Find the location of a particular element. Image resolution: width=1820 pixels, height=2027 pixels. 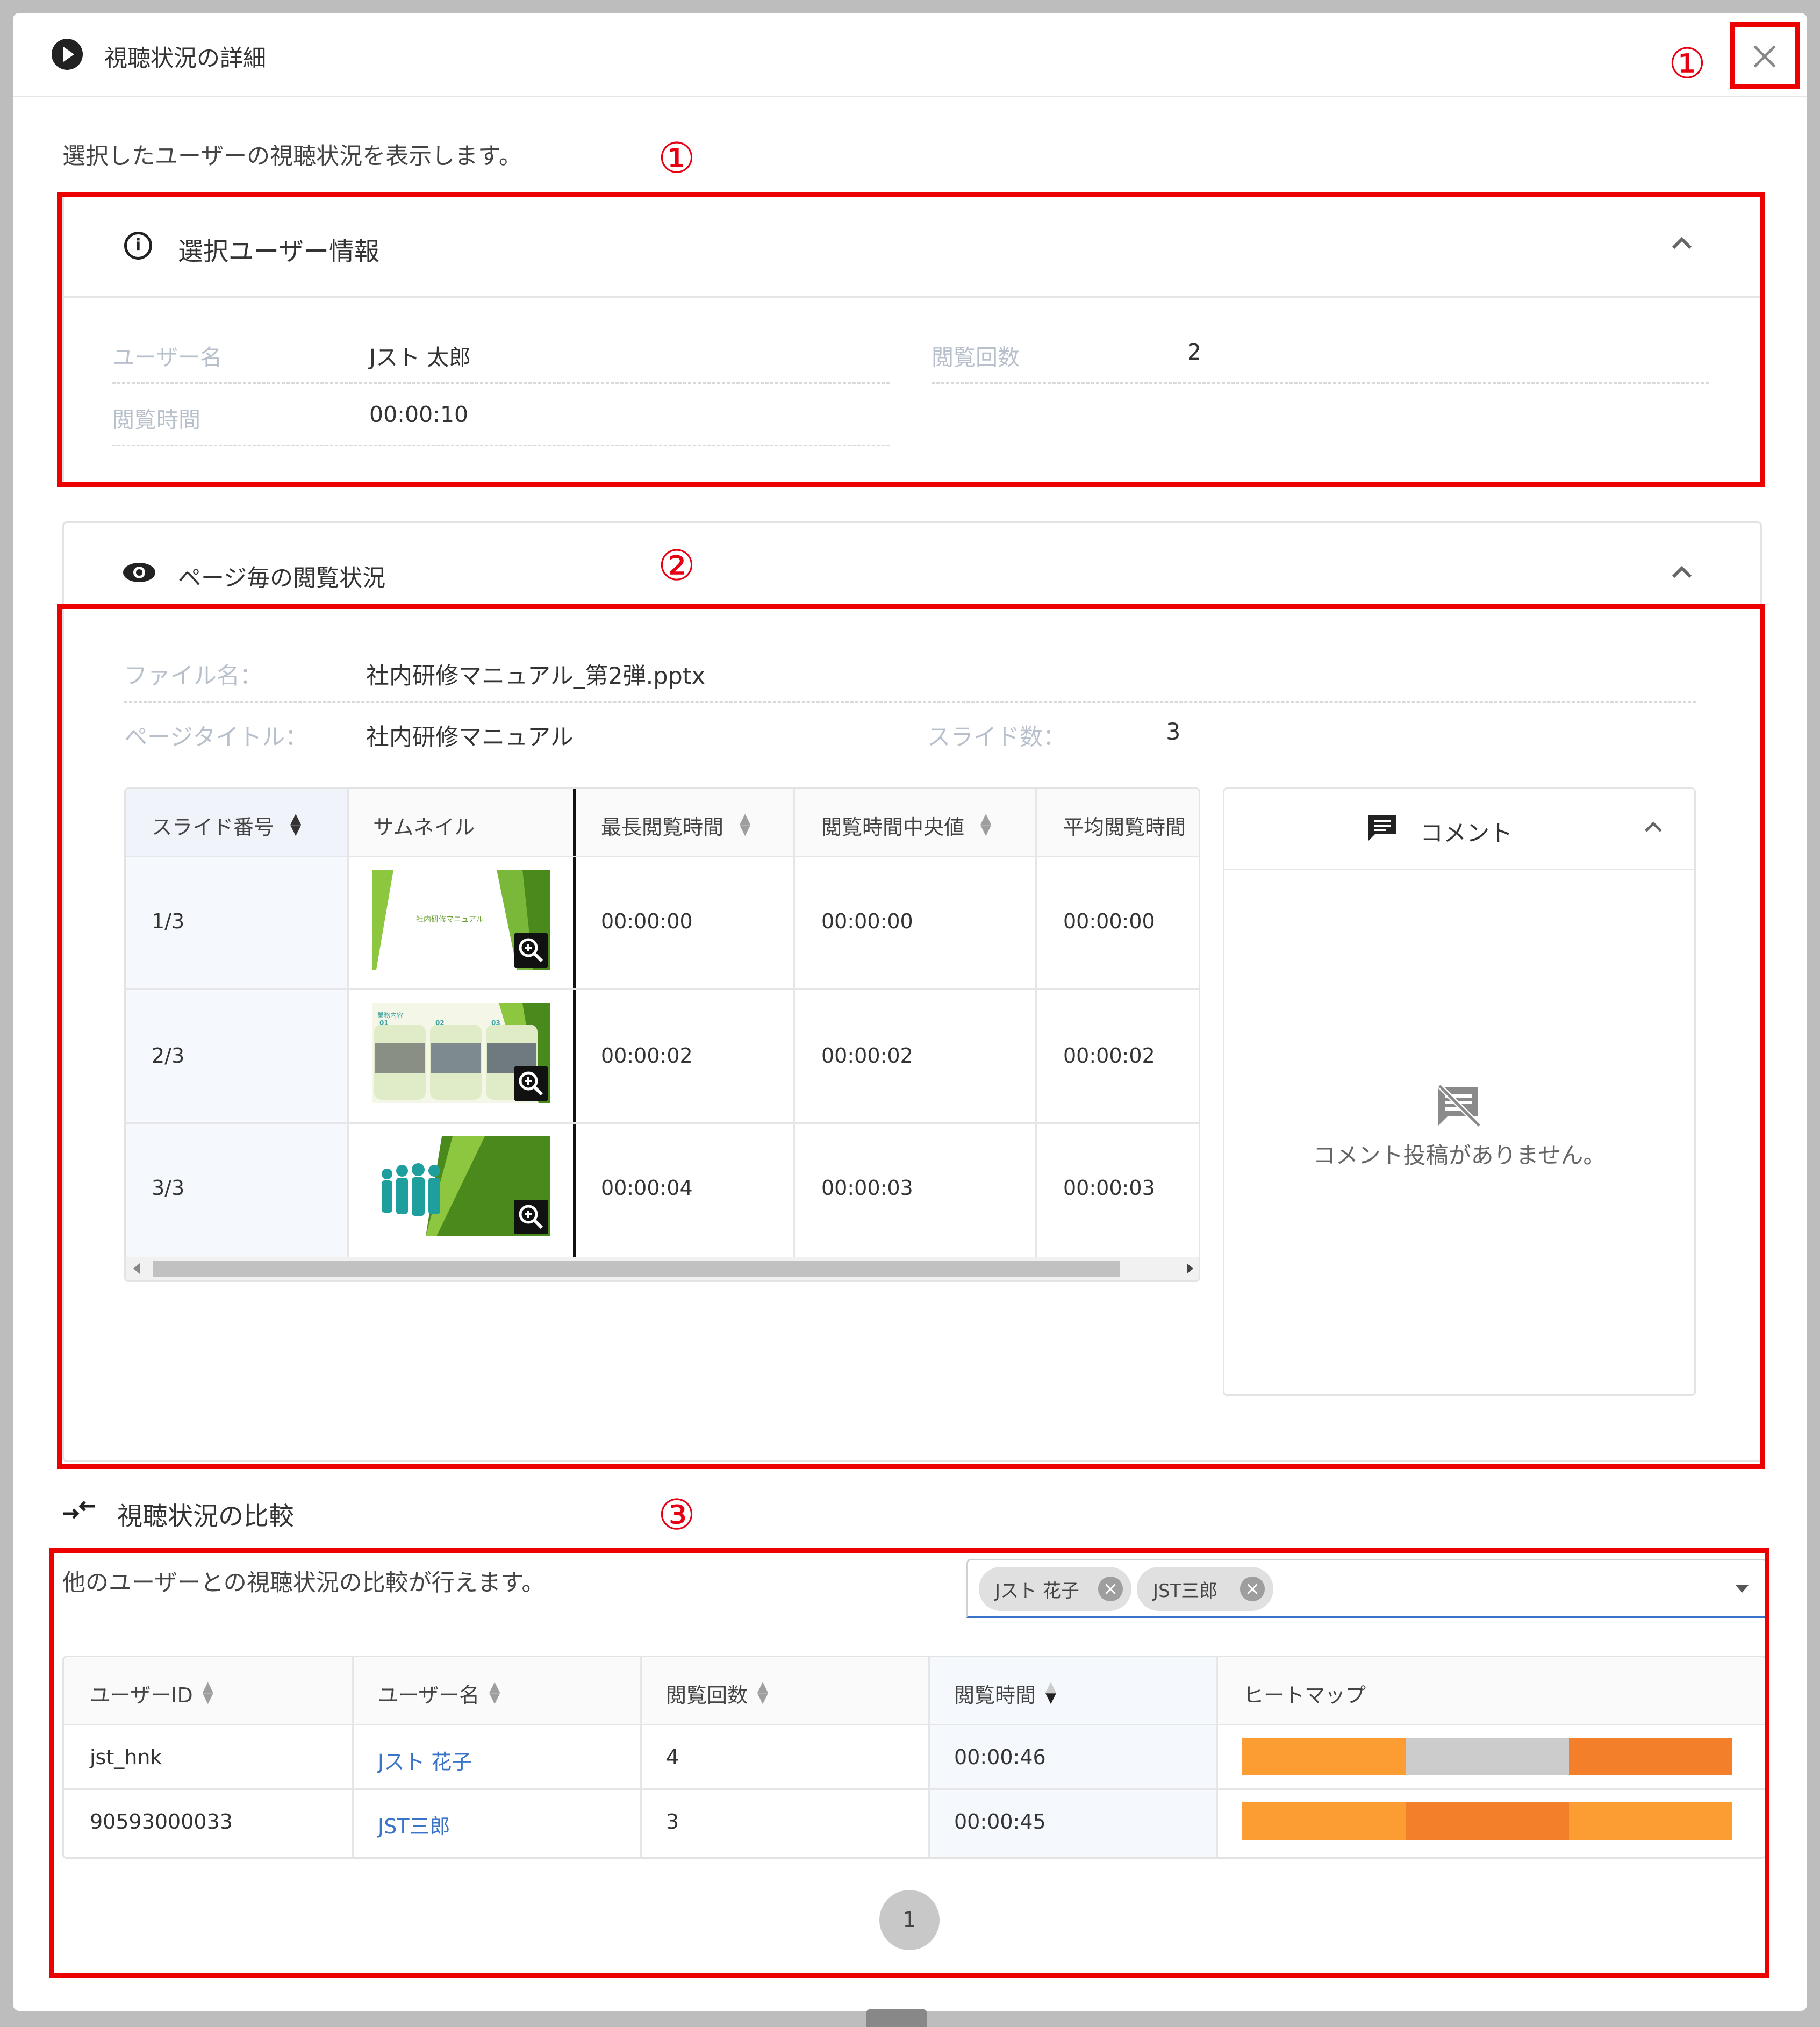

dialog-header: 視聴状況の詳細 ① is located at coordinates (910, 55).